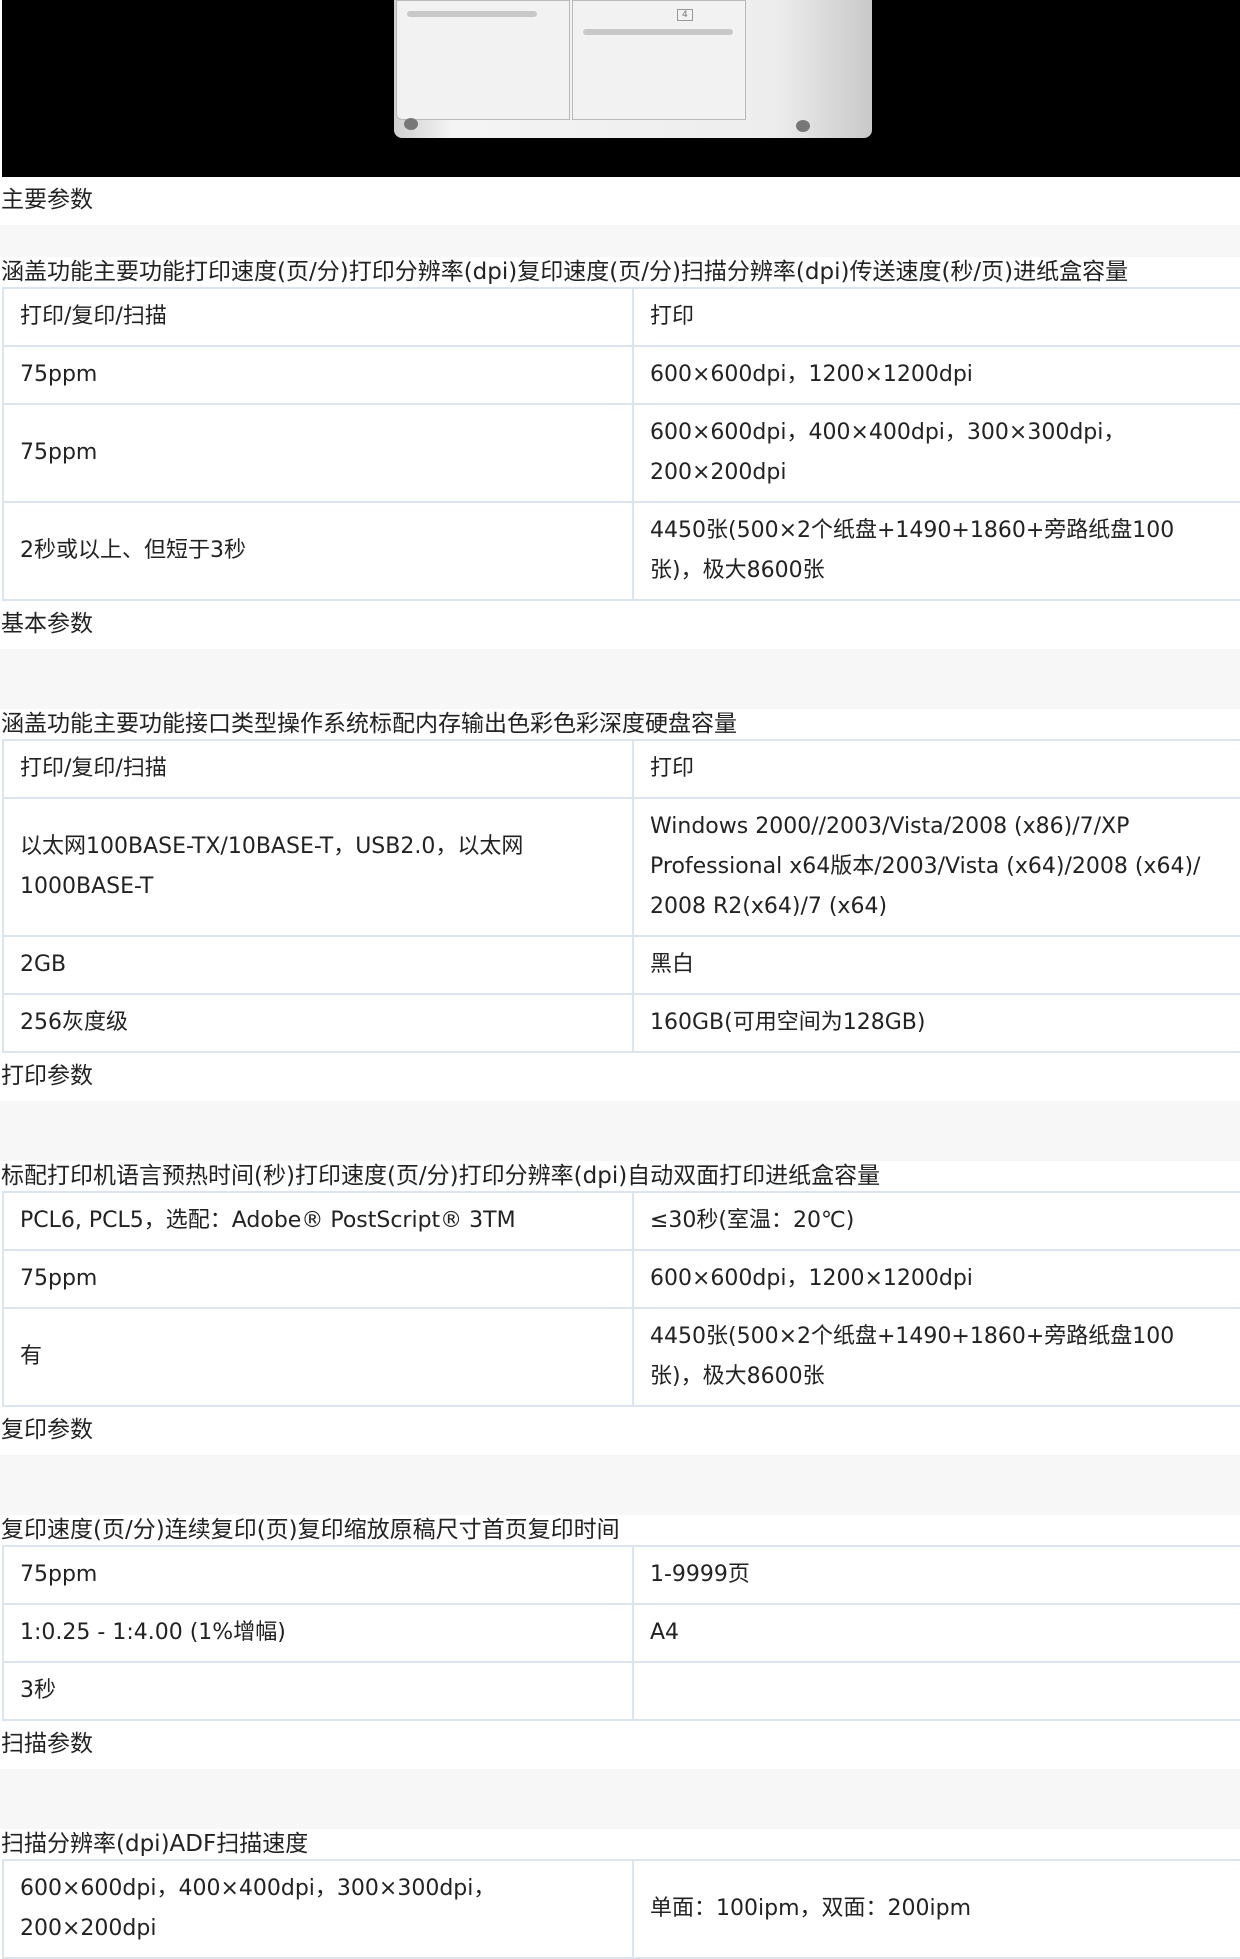 This screenshot has height=1959, width=1240. What do you see at coordinates (369, 724) in the screenshot?
I see `section-headline-basic: 涵盖功能主要功能接口类型操作系统标配内存输出色彩色彩深度硬盘容量` at bounding box center [369, 724].